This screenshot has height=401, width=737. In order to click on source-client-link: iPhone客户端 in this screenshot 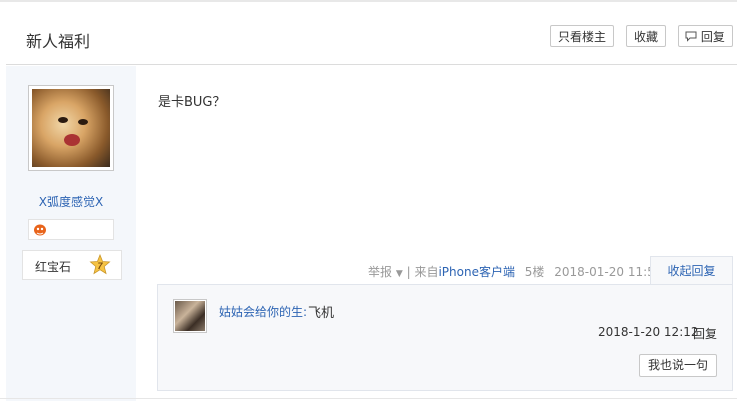, I will do `click(476, 272)`.